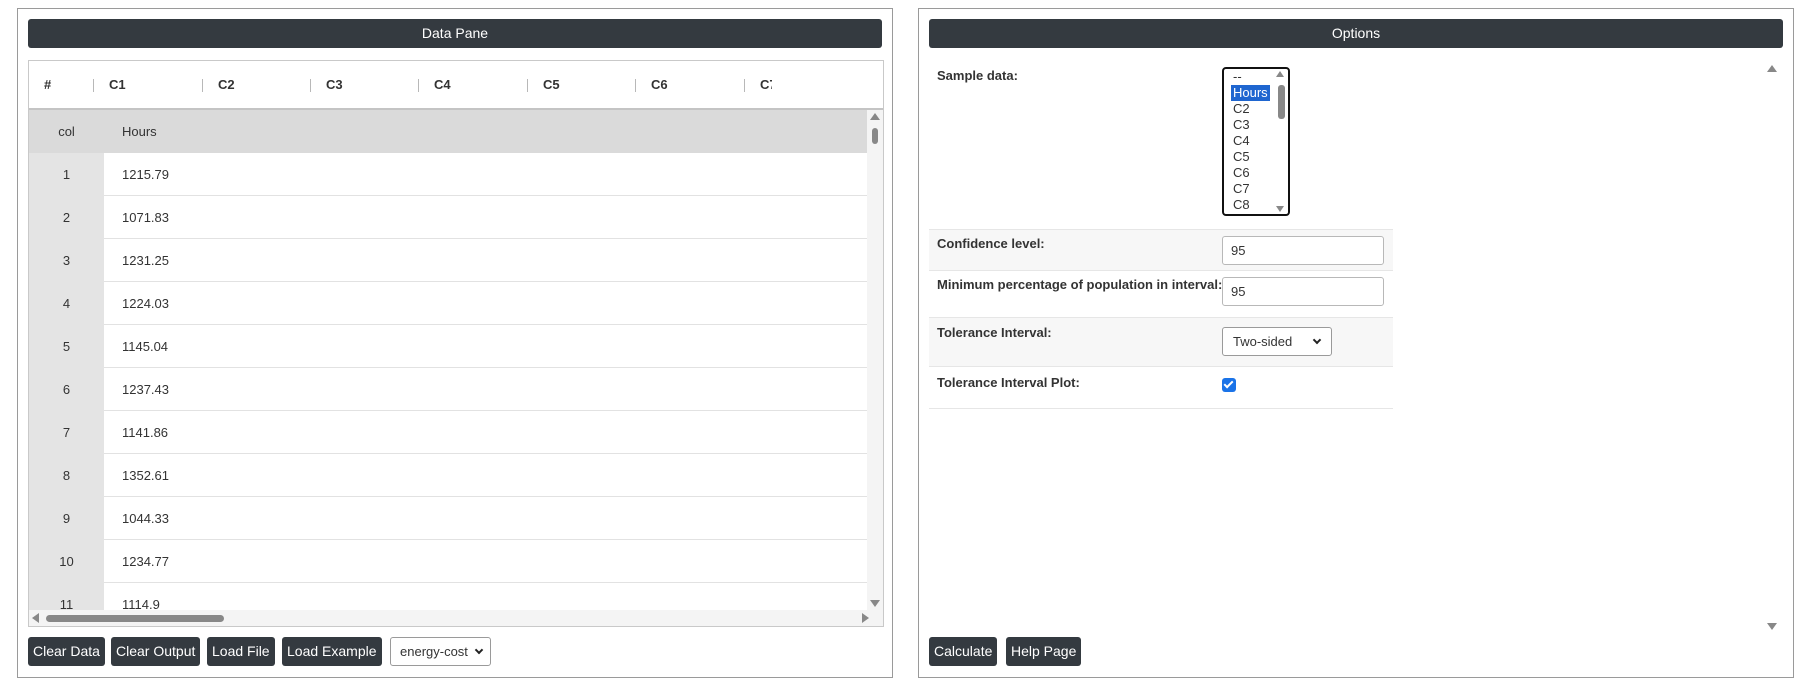 The height and width of the screenshot is (695, 1807). Describe the element at coordinates (1303, 291) in the screenshot. I see `min-percentage-input: 95` at that location.